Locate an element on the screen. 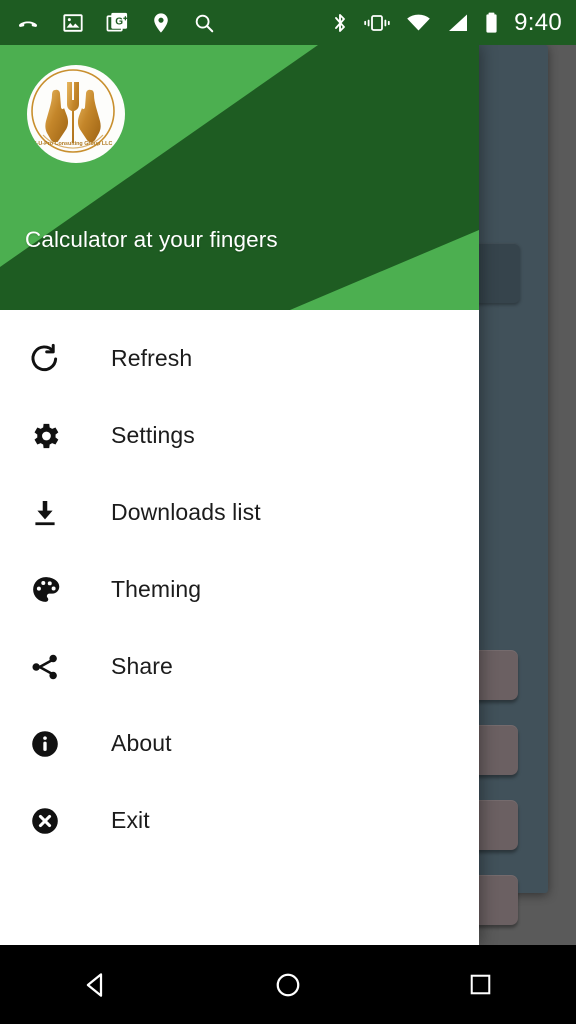  home-circle-icon is located at coordinates (288, 984).